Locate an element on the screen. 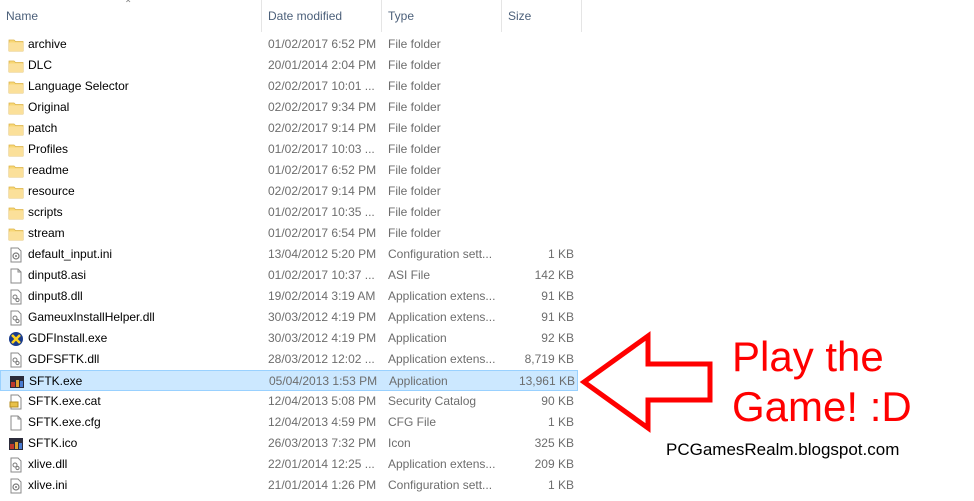 Image resolution: width=974 pixels, height=501 pixels. file-size: 325 KB is located at coordinates (554, 443).